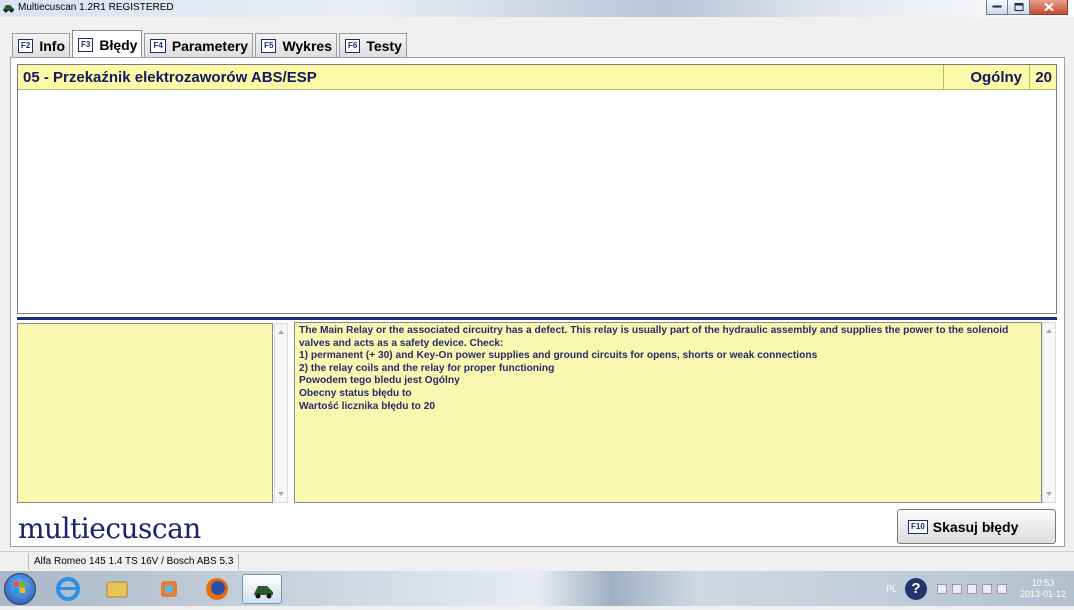 This screenshot has width=1074, height=610. I want to click on description-line: Wartość licznika błędu to 20, so click(367, 406).